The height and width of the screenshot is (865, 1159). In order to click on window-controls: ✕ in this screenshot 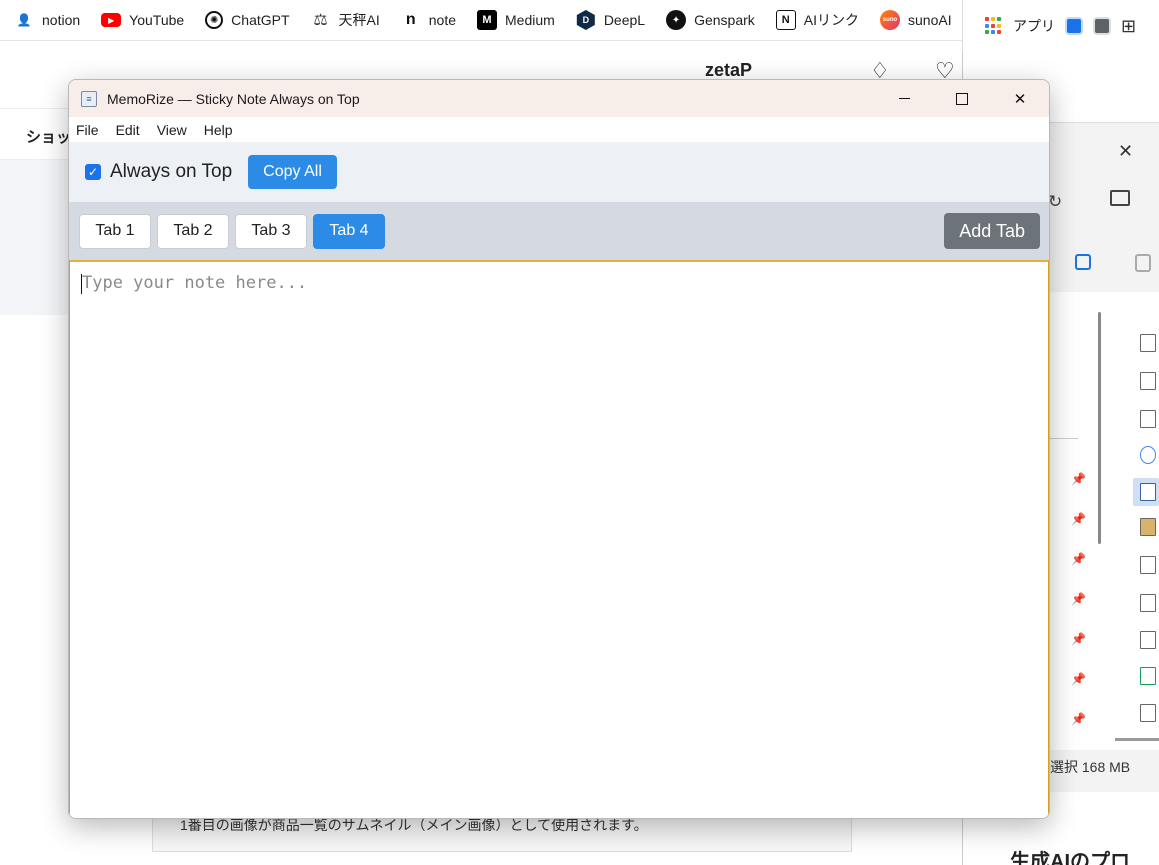, I will do `click(962, 98)`.